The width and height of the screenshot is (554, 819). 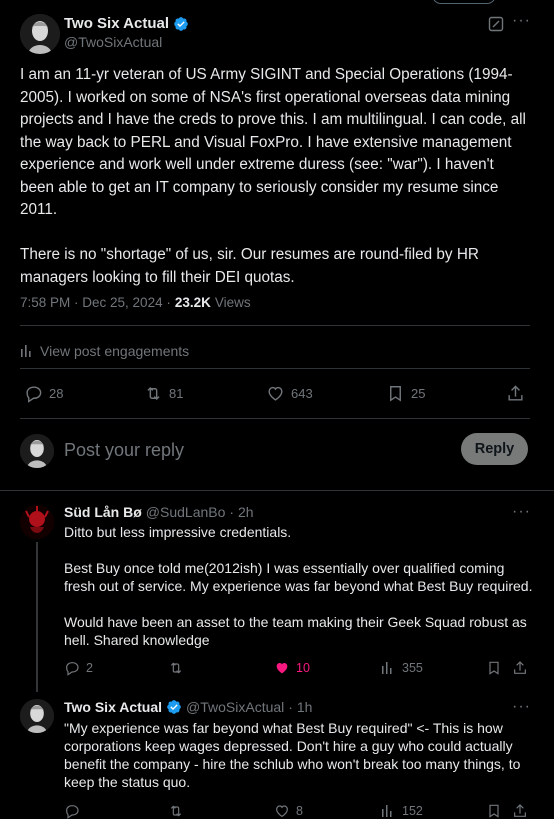 I want to click on share-action, so click(x=515, y=393).